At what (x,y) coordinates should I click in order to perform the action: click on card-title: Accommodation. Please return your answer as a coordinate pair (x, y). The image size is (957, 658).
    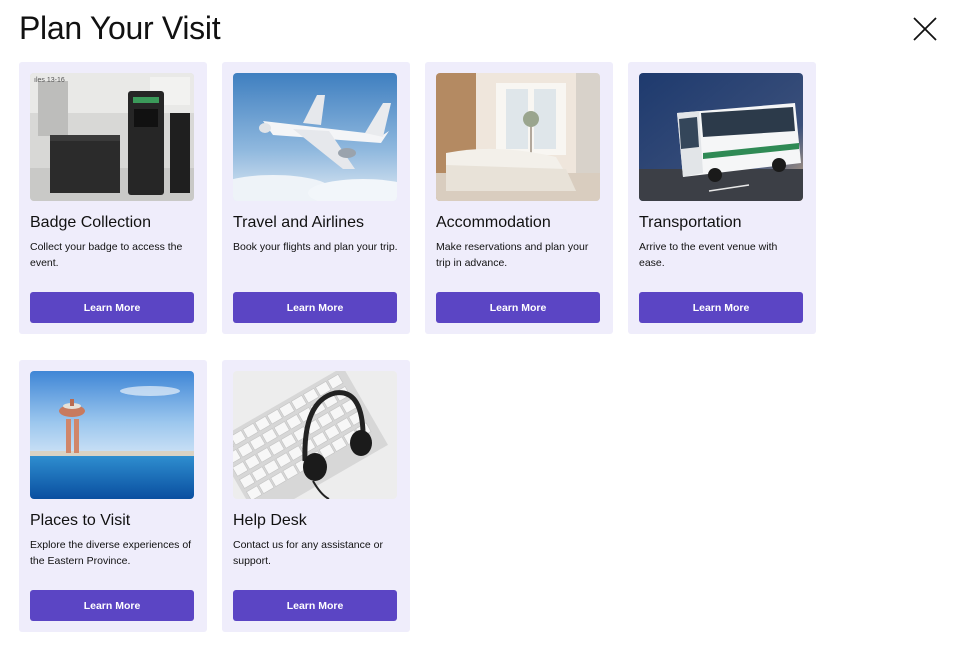
    Looking at the image, I should click on (493, 222).